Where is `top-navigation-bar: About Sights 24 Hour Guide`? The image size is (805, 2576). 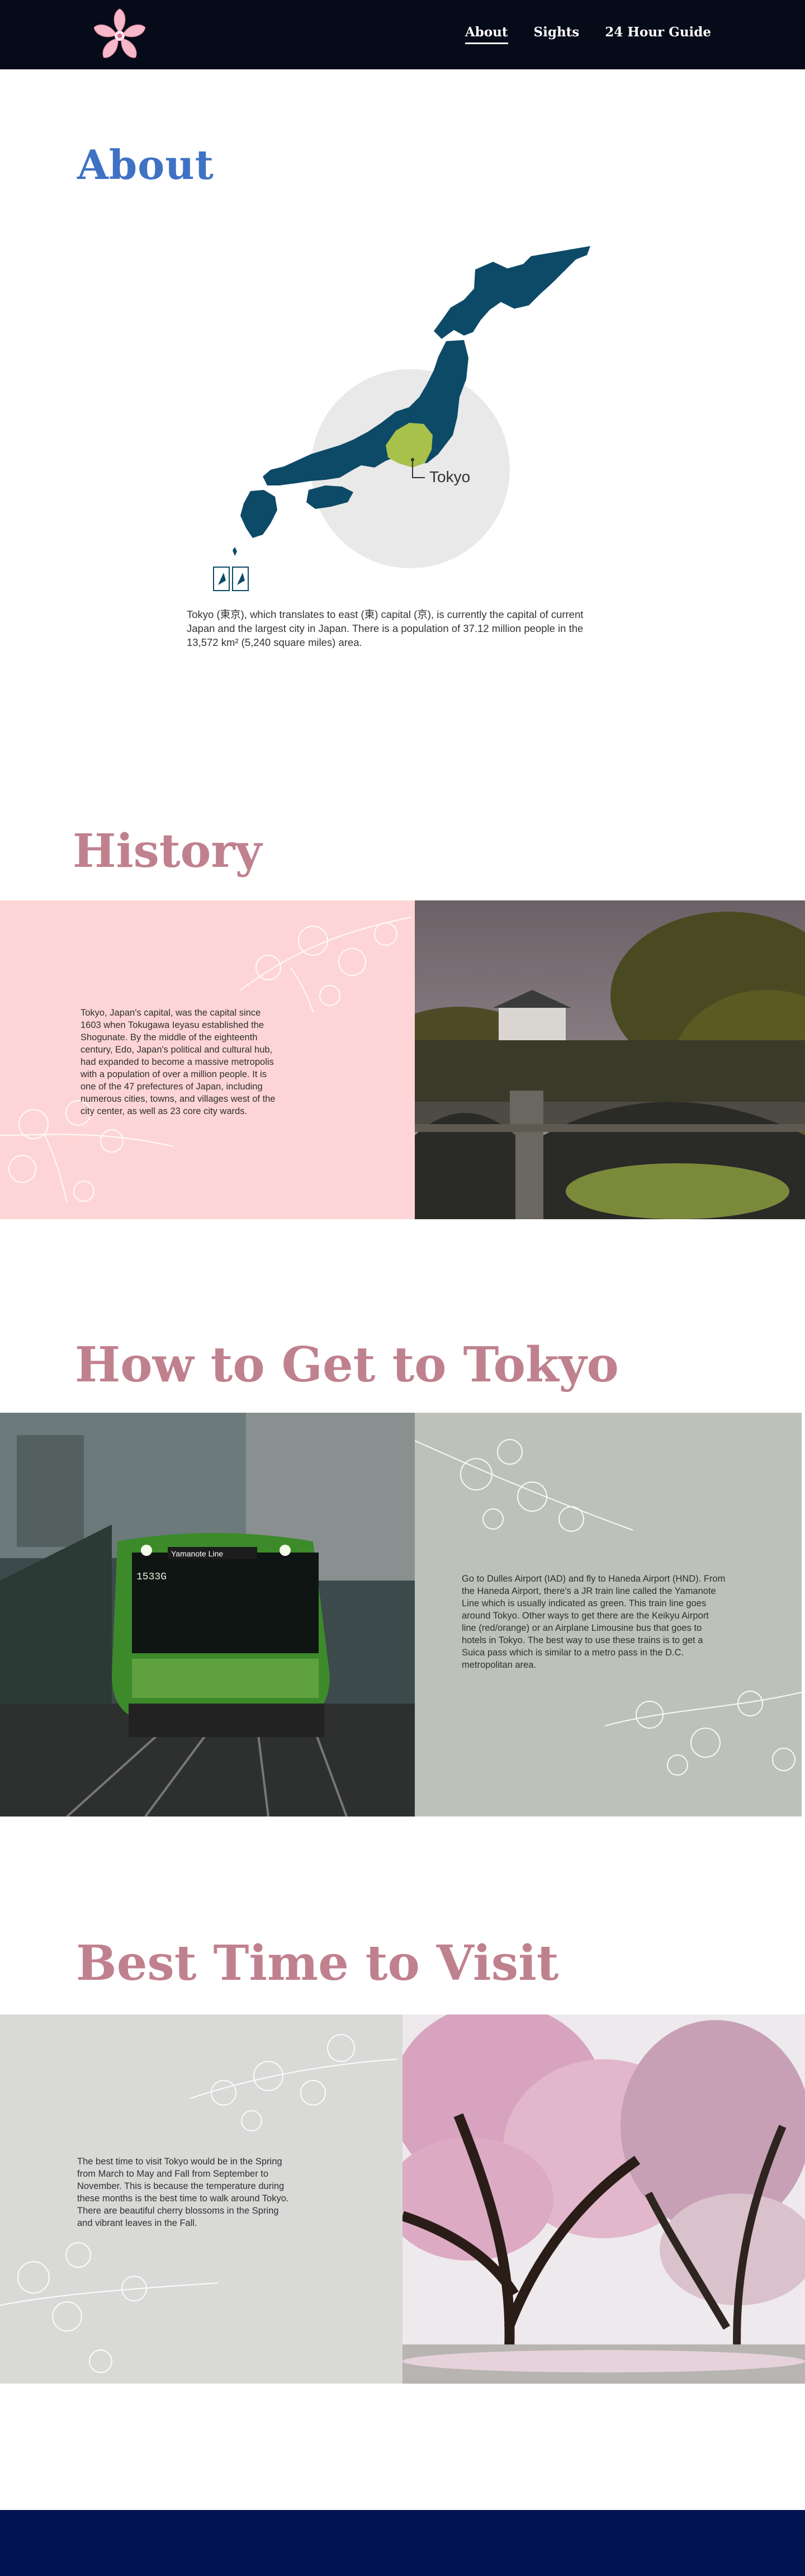 top-navigation-bar: About Sights 24 Hour Guide is located at coordinates (402, 34).